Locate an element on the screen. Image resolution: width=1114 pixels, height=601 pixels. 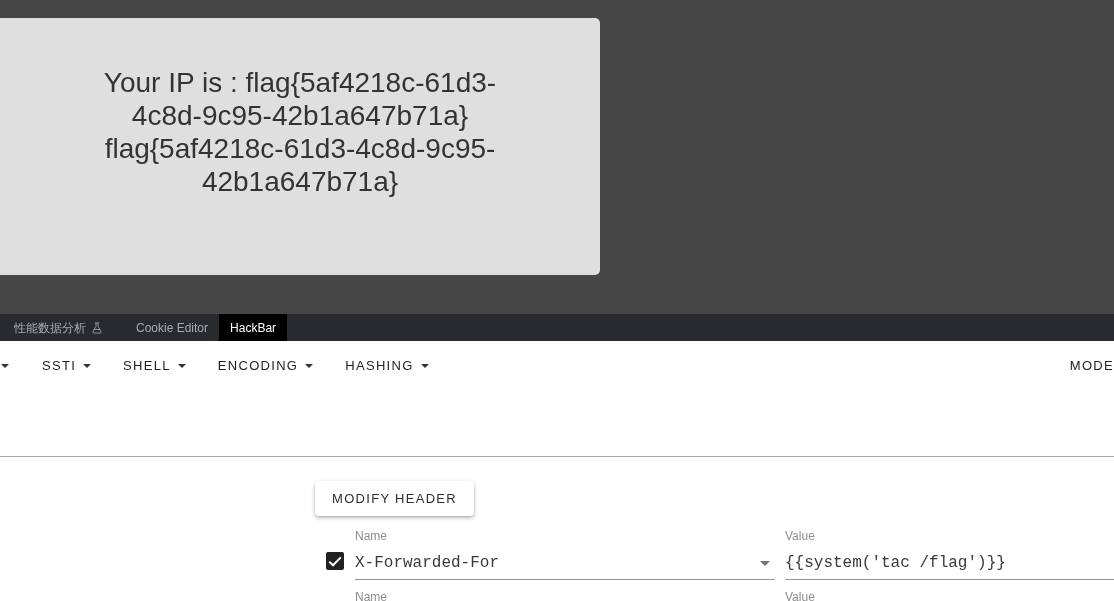
menu-button: ENCODING is located at coordinates (265, 365).